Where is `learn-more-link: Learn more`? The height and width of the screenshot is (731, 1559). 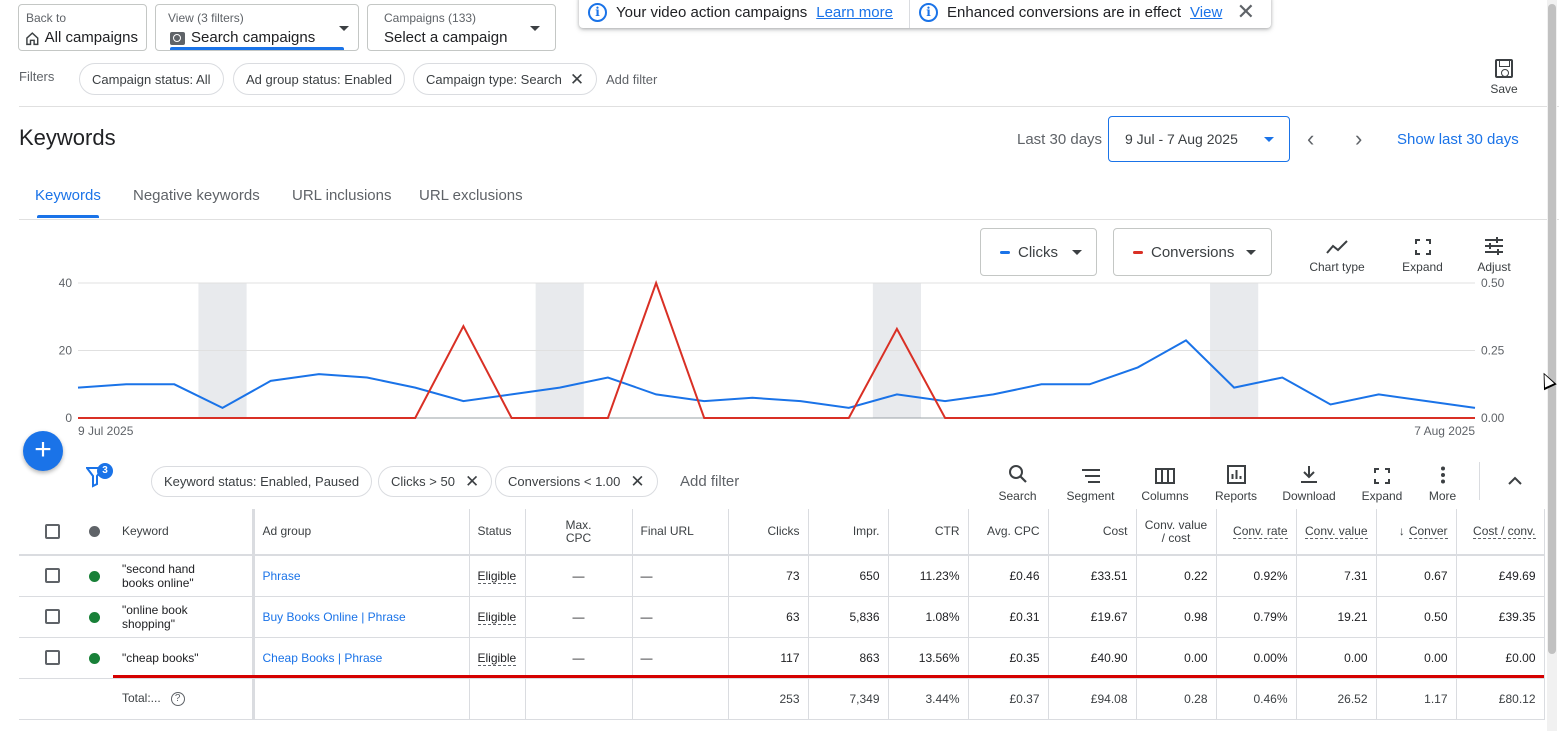 learn-more-link: Learn more is located at coordinates (854, 12).